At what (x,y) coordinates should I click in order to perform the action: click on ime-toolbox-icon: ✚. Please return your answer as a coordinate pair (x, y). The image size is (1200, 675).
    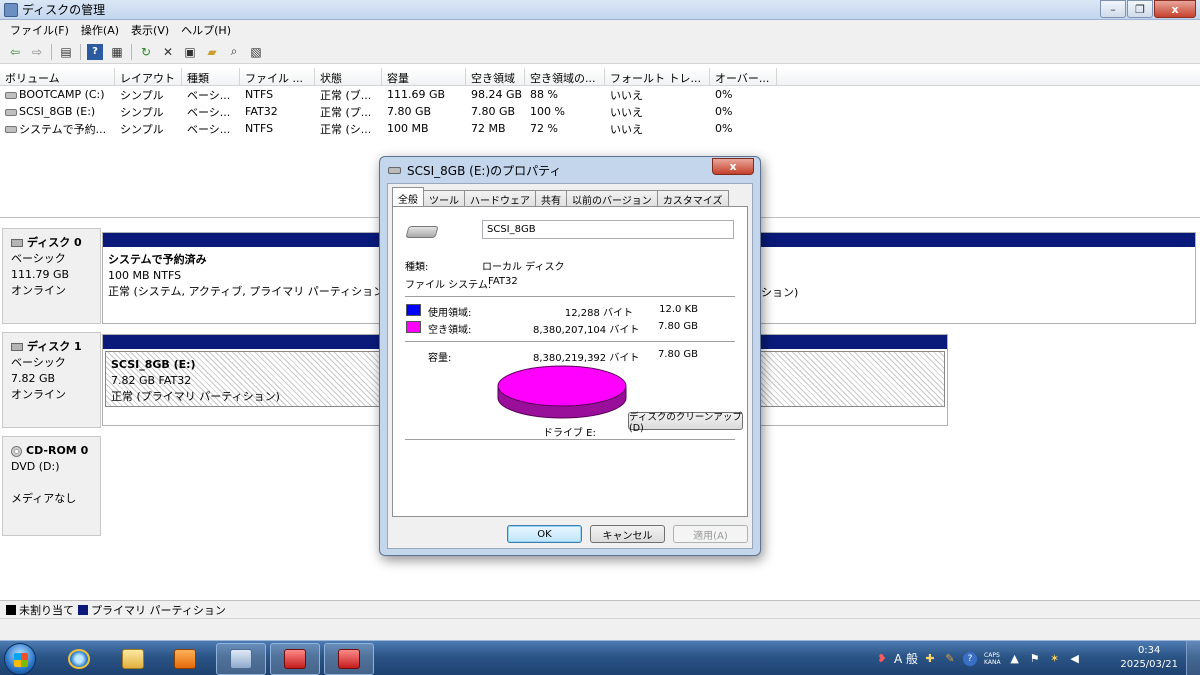
    Looking at the image, I should click on (930, 659).